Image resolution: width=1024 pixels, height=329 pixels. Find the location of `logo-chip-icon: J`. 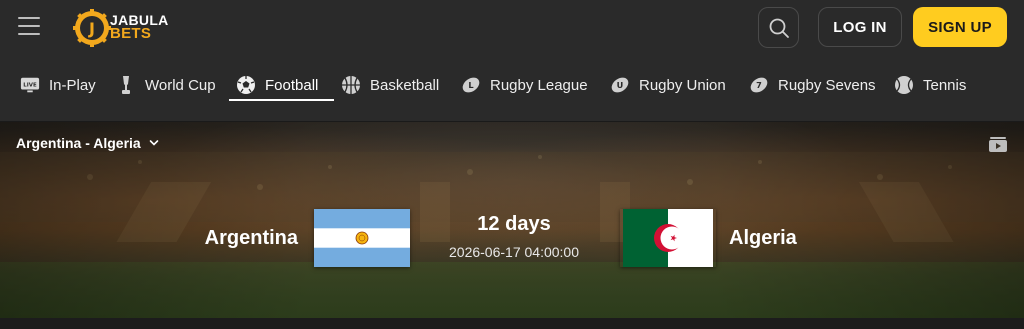

logo-chip-icon: J is located at coordinates (92, 28).